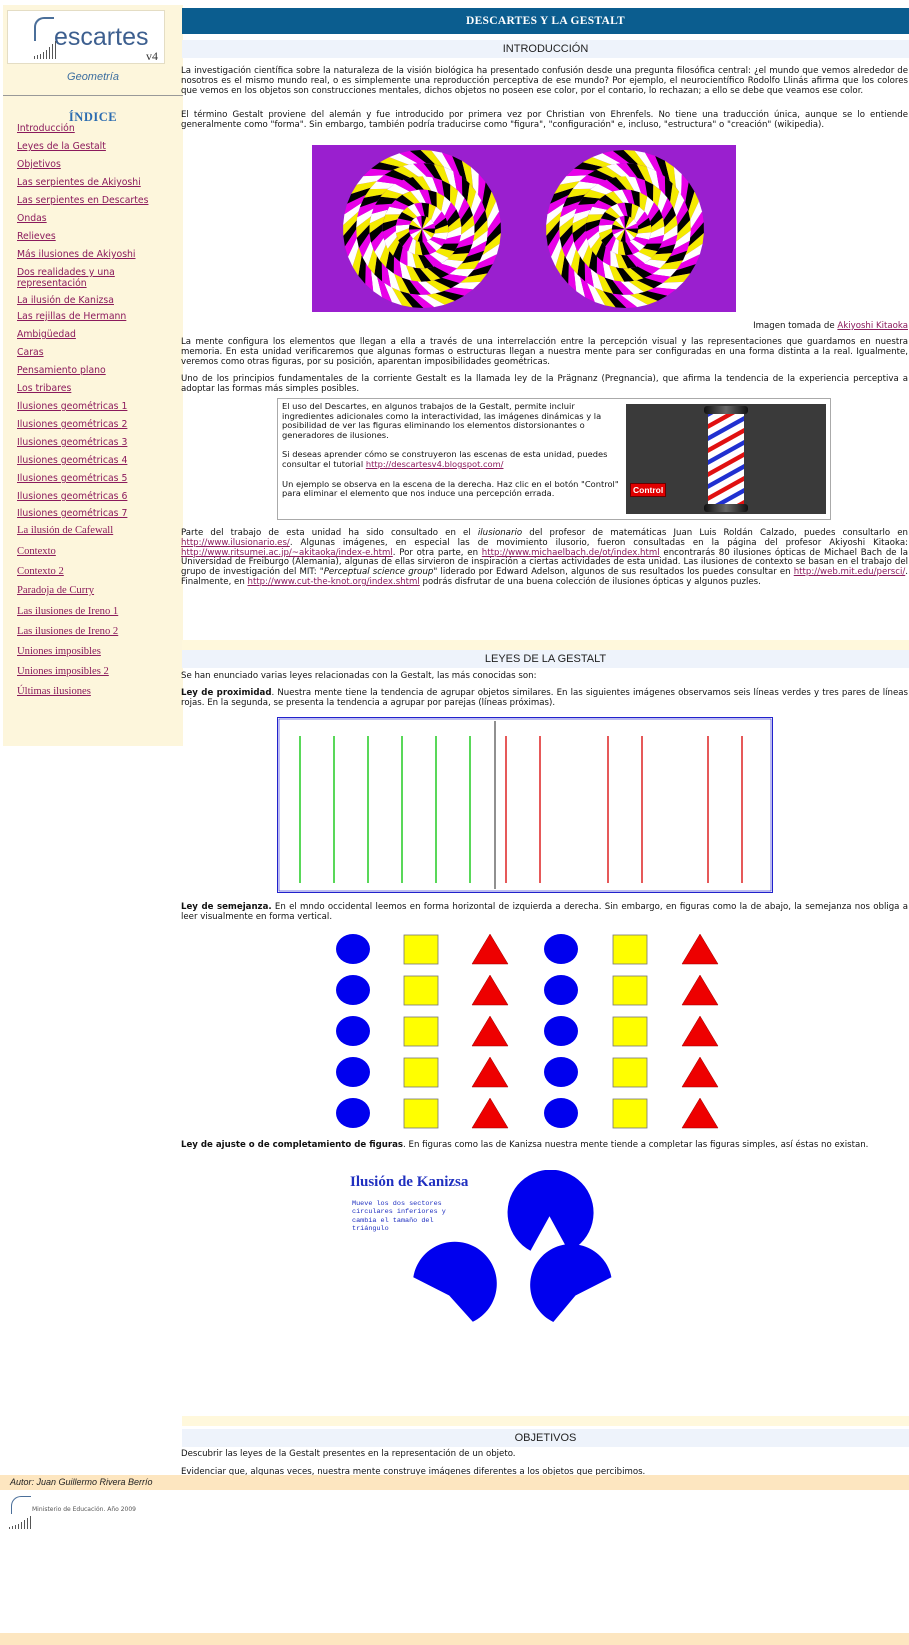  Describe the element at coordinates (82, 200) in the screenshot. I see `sidebar-link: Las serpientes en Descartes` at that location.